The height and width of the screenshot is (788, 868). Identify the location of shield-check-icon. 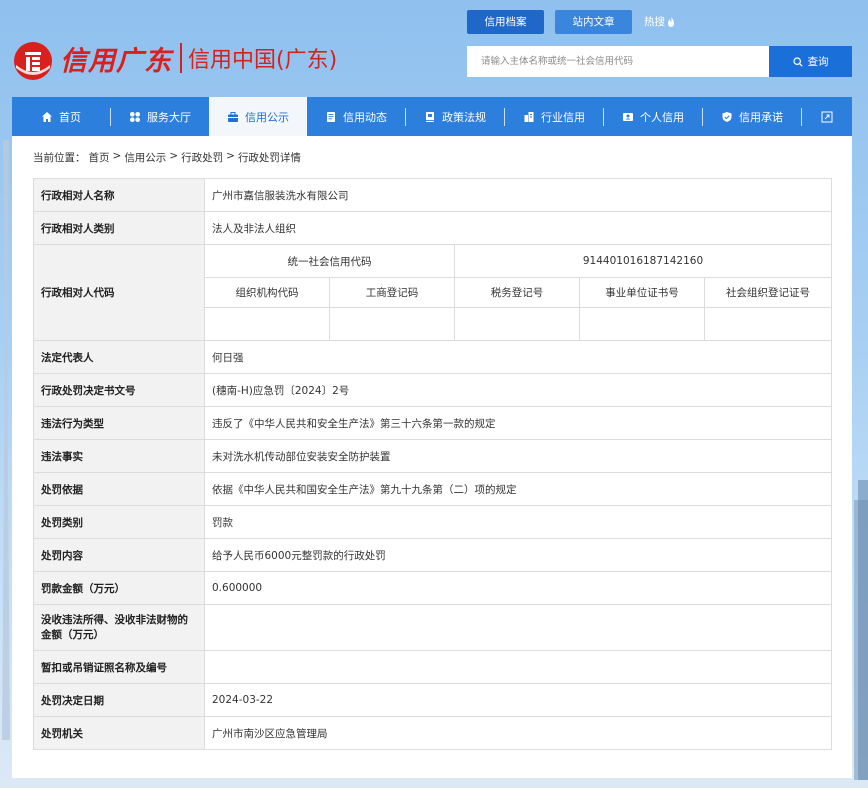
(727, 116).